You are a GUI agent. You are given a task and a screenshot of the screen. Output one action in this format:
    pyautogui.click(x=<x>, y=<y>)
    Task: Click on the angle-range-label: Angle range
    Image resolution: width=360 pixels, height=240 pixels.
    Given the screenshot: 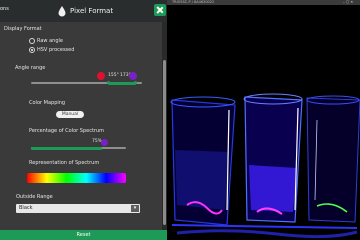 What is the action you would take?
    pyautogui.click(x=30, y=68)
    